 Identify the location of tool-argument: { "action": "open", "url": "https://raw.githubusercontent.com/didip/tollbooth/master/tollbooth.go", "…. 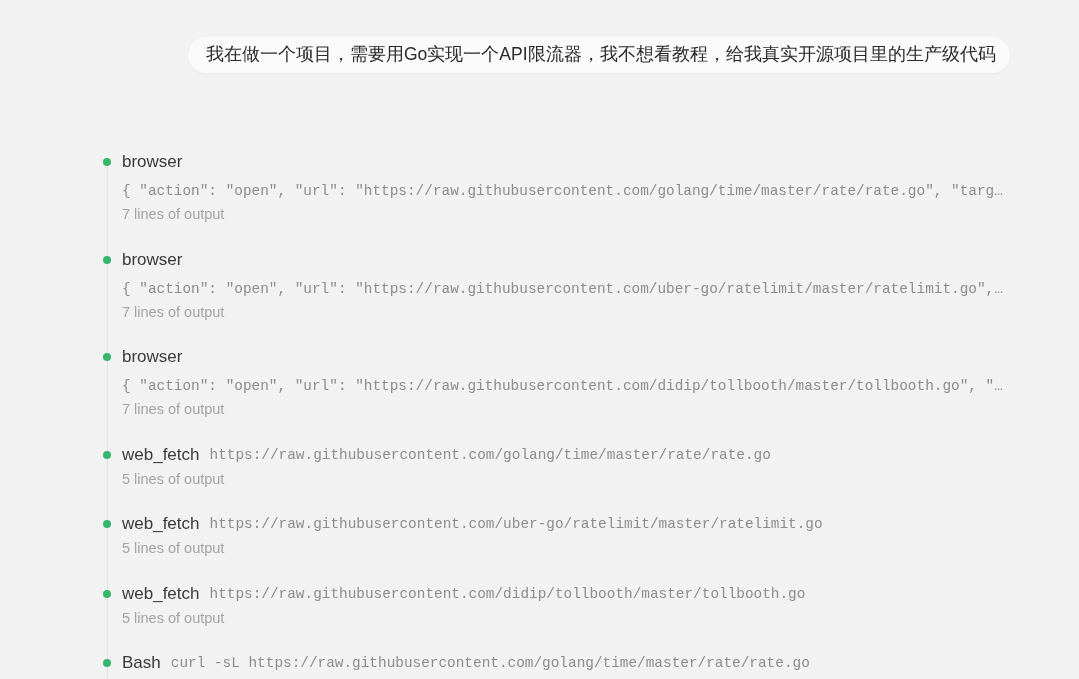
(562, 386).